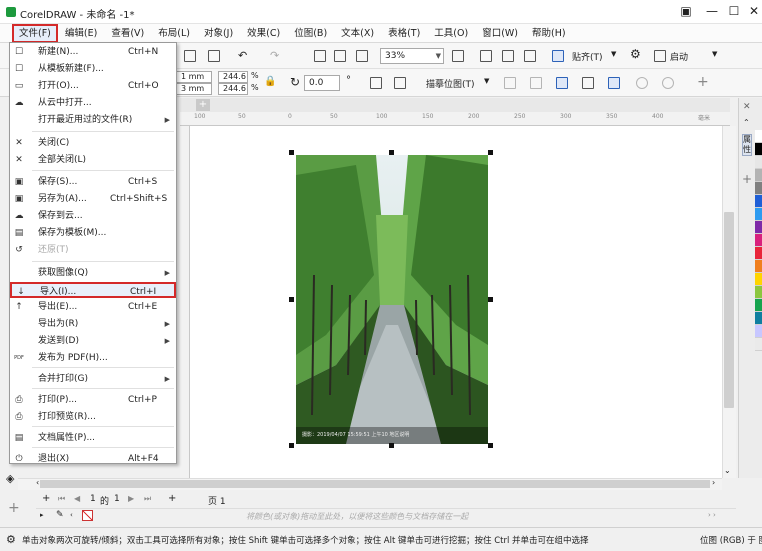  Describe the element at coordinates (93, 160) in the screenshot. I see `file-menu-item: ✕ 全部关闭(L)` at that location.